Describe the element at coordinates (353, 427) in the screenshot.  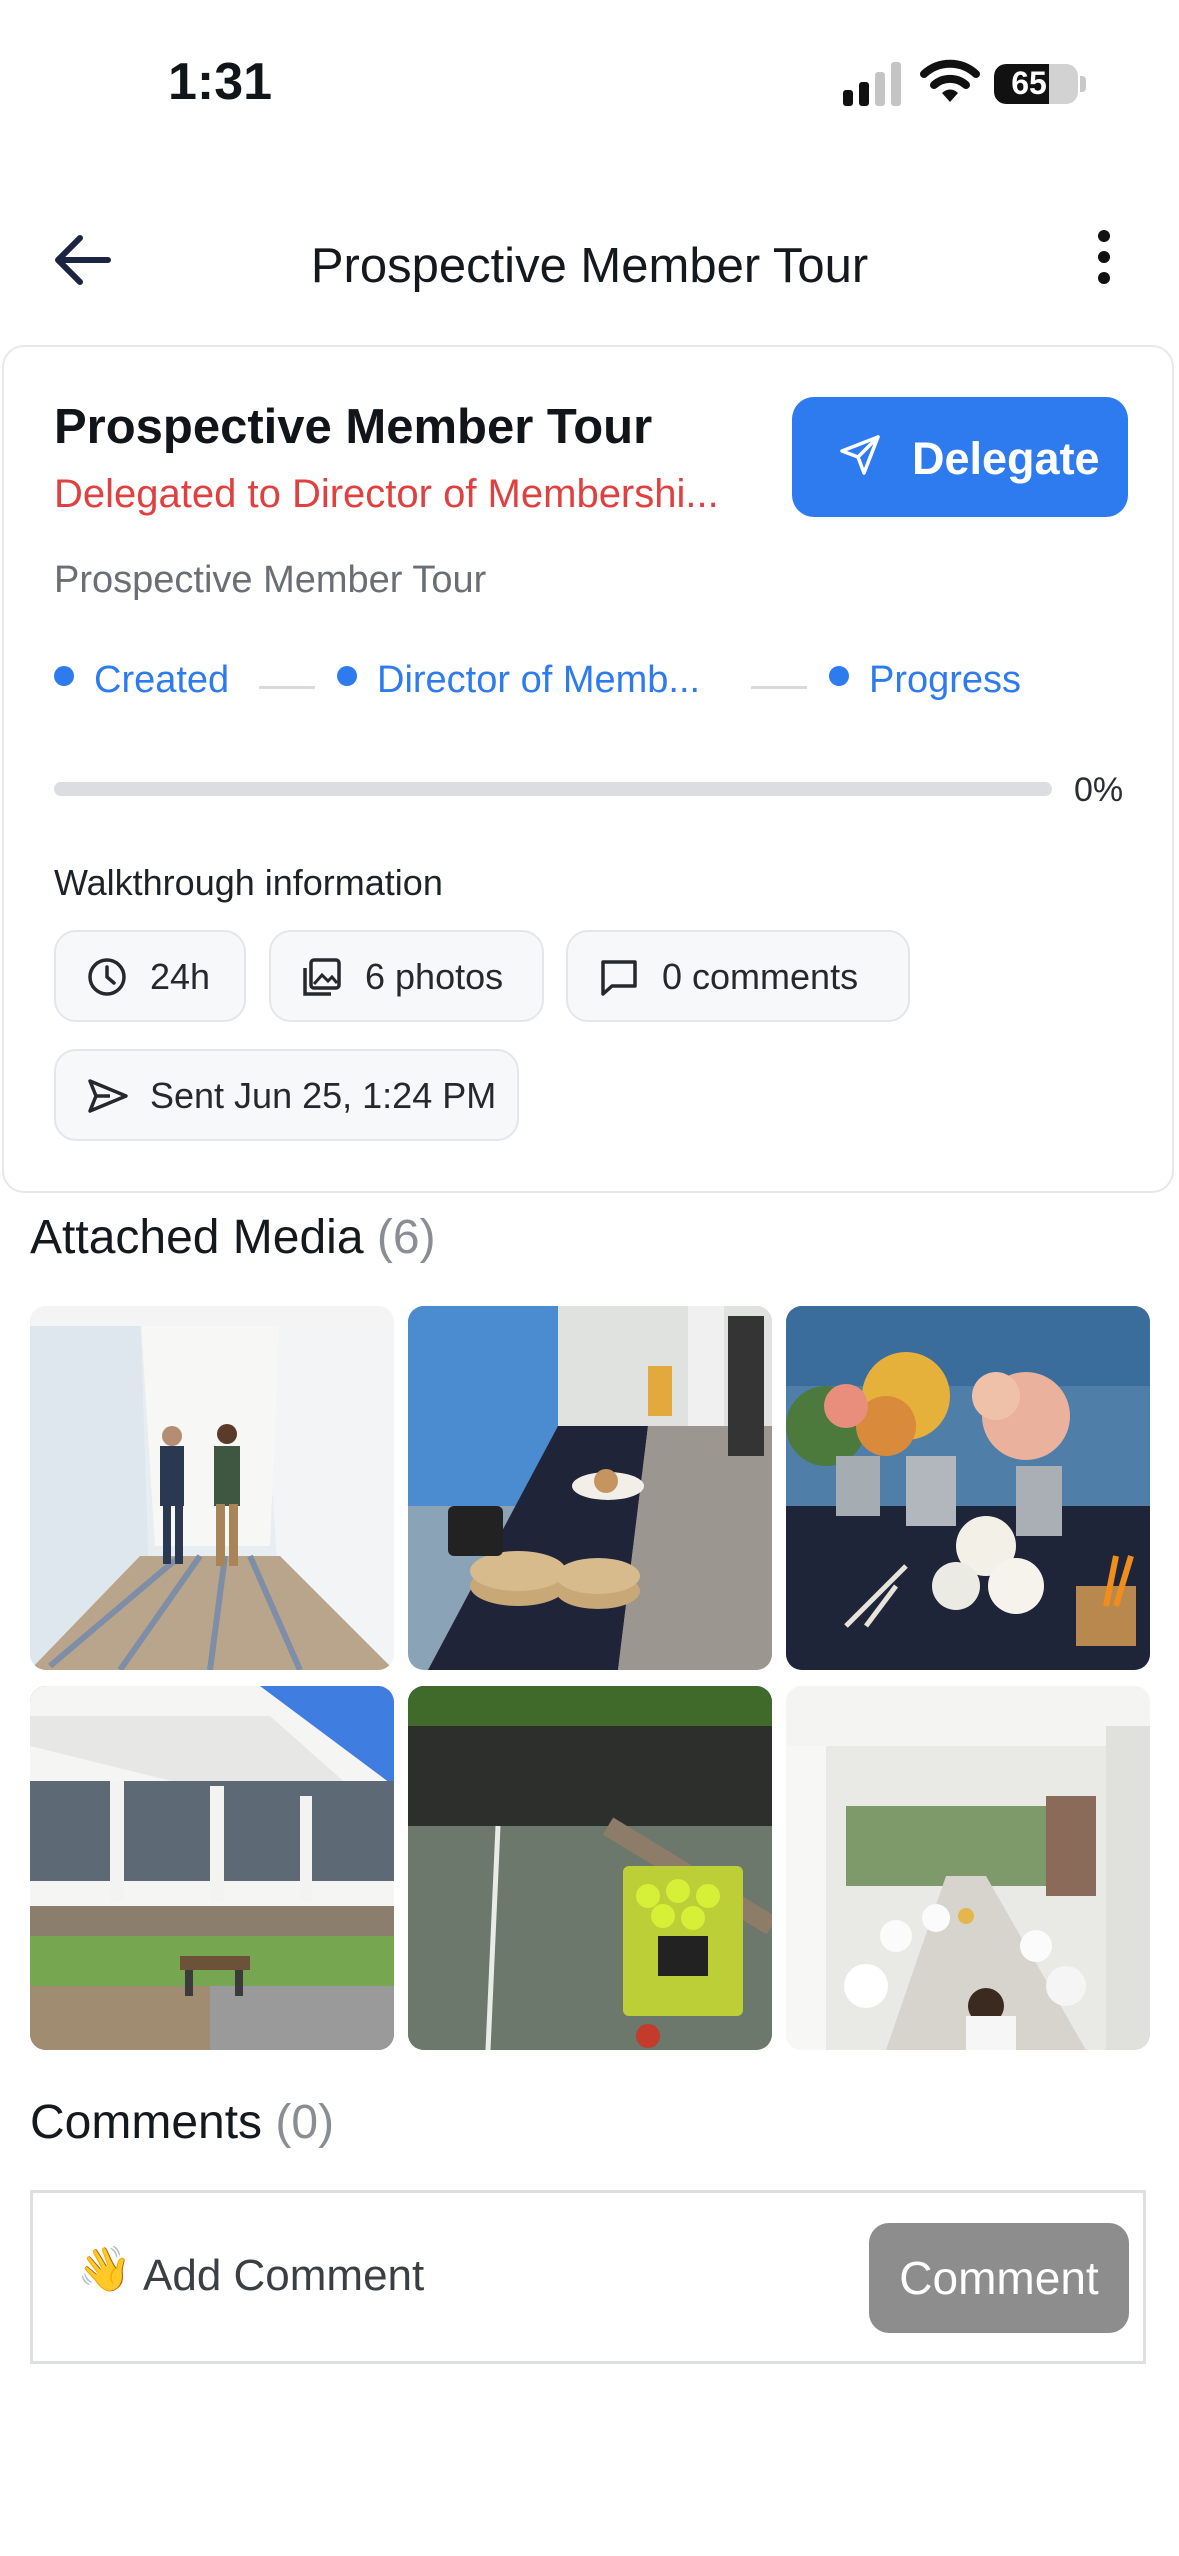
I see `task-title: Prospective Member Tour` at that location.